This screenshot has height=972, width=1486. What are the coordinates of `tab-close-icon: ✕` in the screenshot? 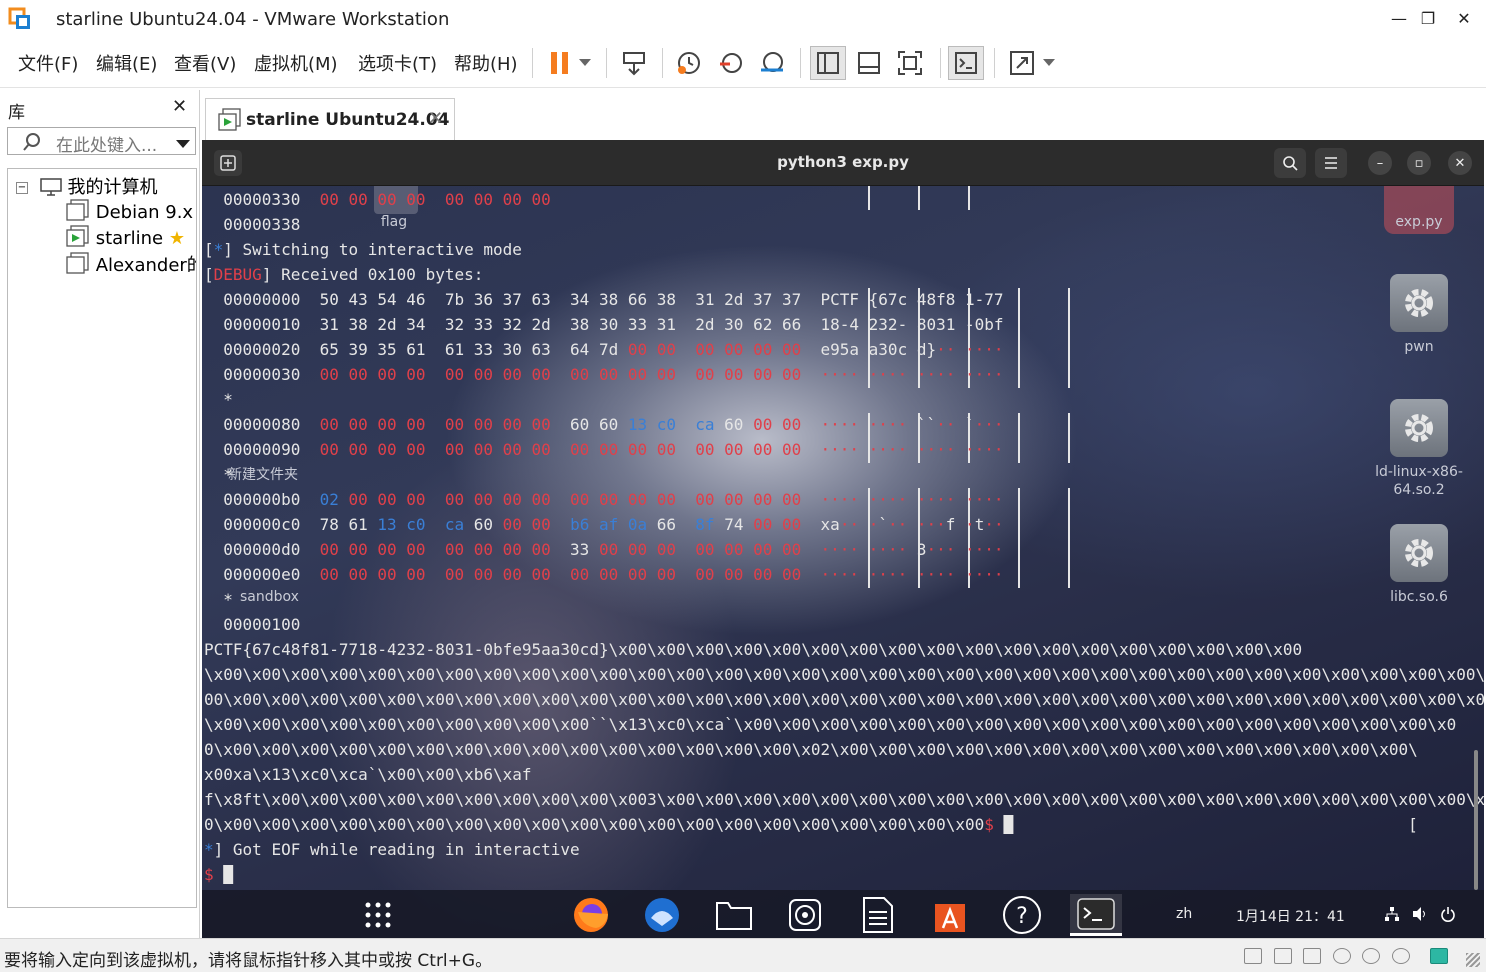 It's located at (435, 118).